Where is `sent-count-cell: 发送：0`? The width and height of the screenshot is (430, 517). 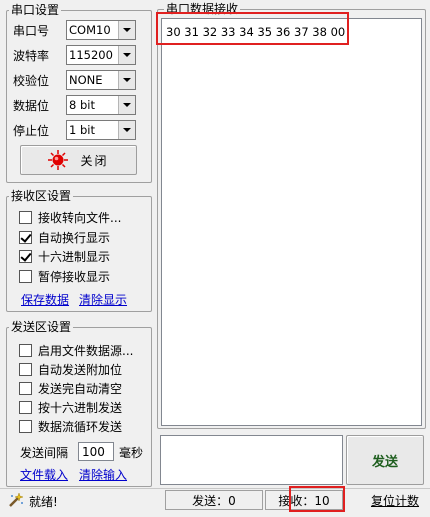 sent-count-cell: 发送：0 is located at coordinates (214, 500).